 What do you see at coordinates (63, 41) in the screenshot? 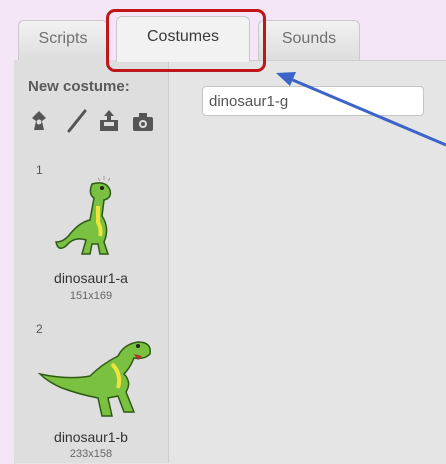
I see `tab-scripts: Scripts` at bounding box center [63, 41].